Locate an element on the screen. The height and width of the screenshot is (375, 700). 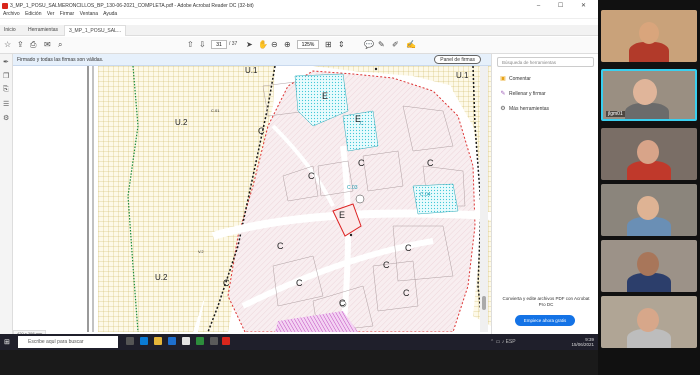
pages-icon: ❐ is located at coordinates (6, 76).